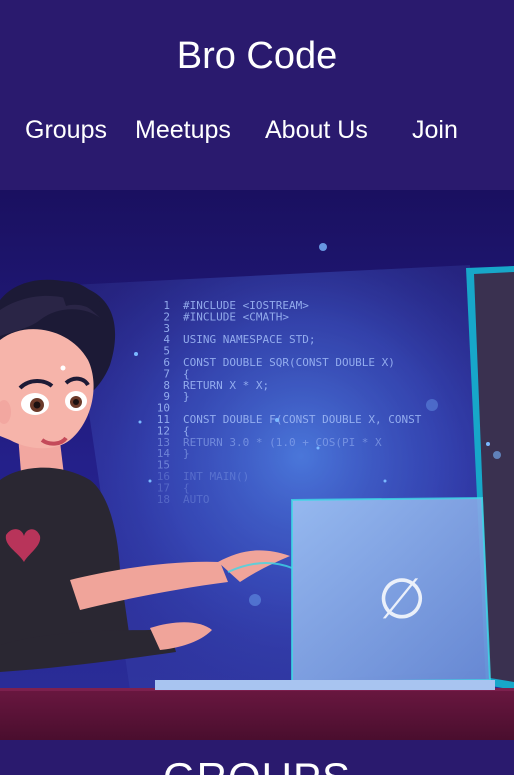 The width and height of the screenshot is (514, 775). I want to click on code-line-text: RETURN 3.0 * (1.0 + COS(PI * X, so click(282, 442).